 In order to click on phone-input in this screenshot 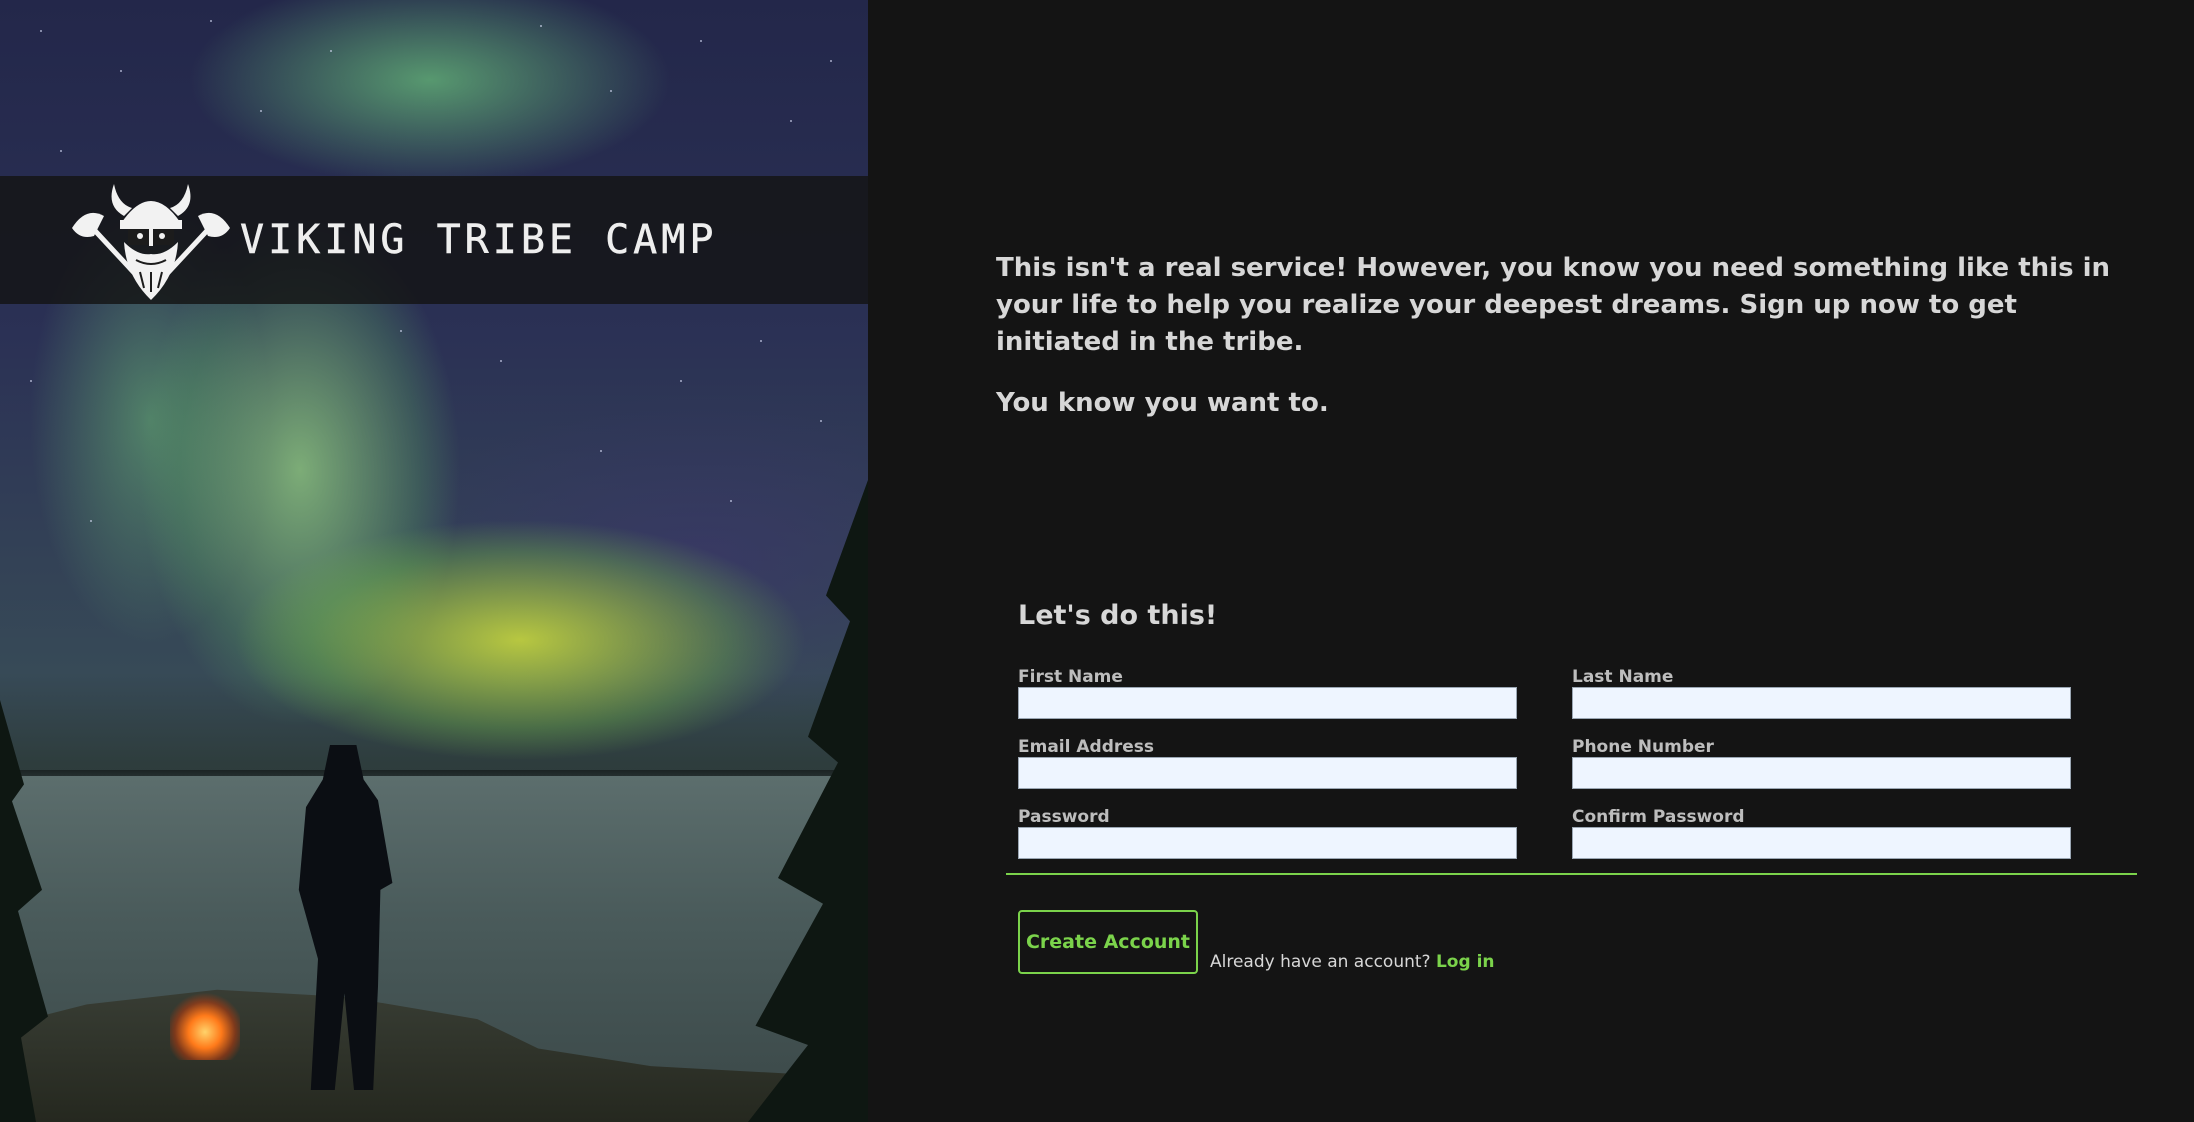, I will do `click(1821, 773)`.